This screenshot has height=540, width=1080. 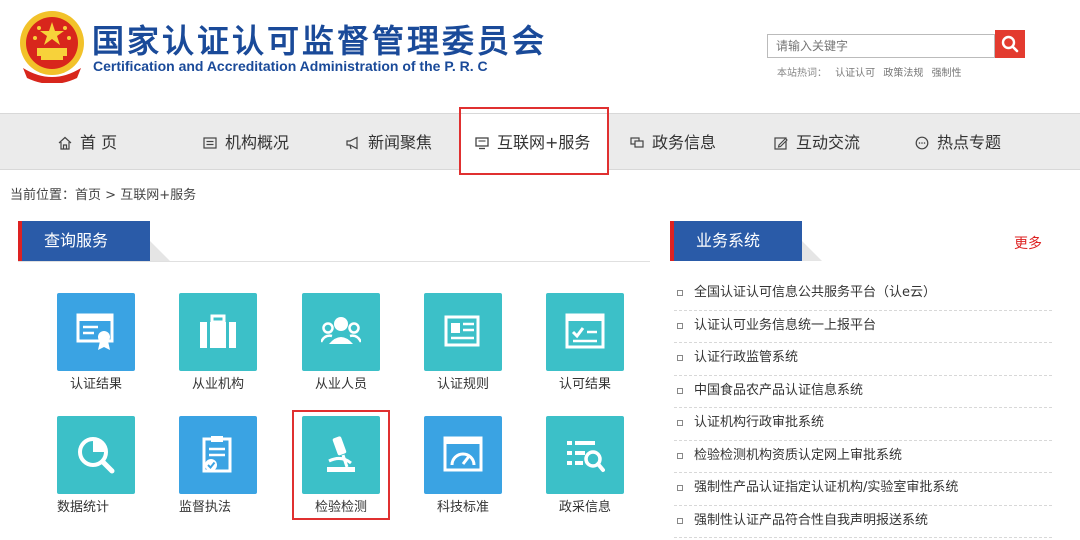 What do you see at coordinates (99, 142) in the screenshot?
I see `nav-item-label: 首 页` at bounding box center [99, 142].